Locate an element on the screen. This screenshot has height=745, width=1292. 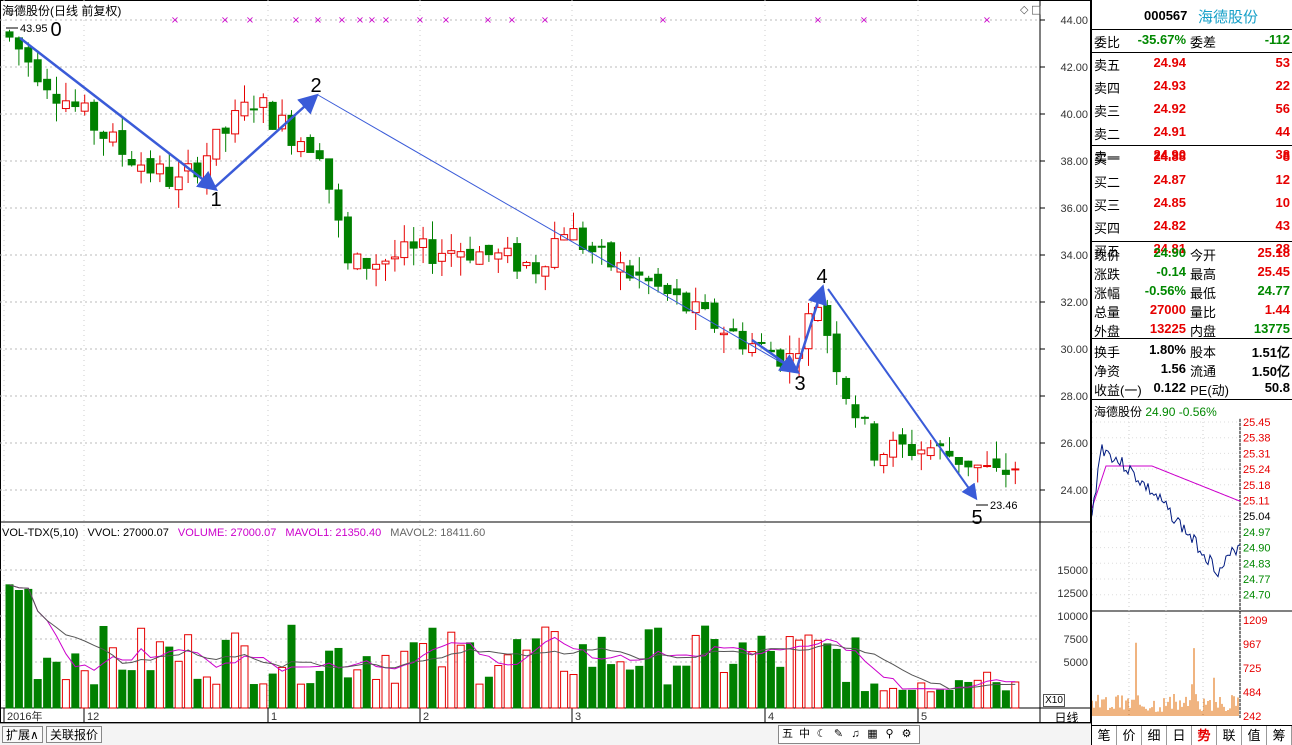
square-icon: □ is located at coordinates (1036, 9).